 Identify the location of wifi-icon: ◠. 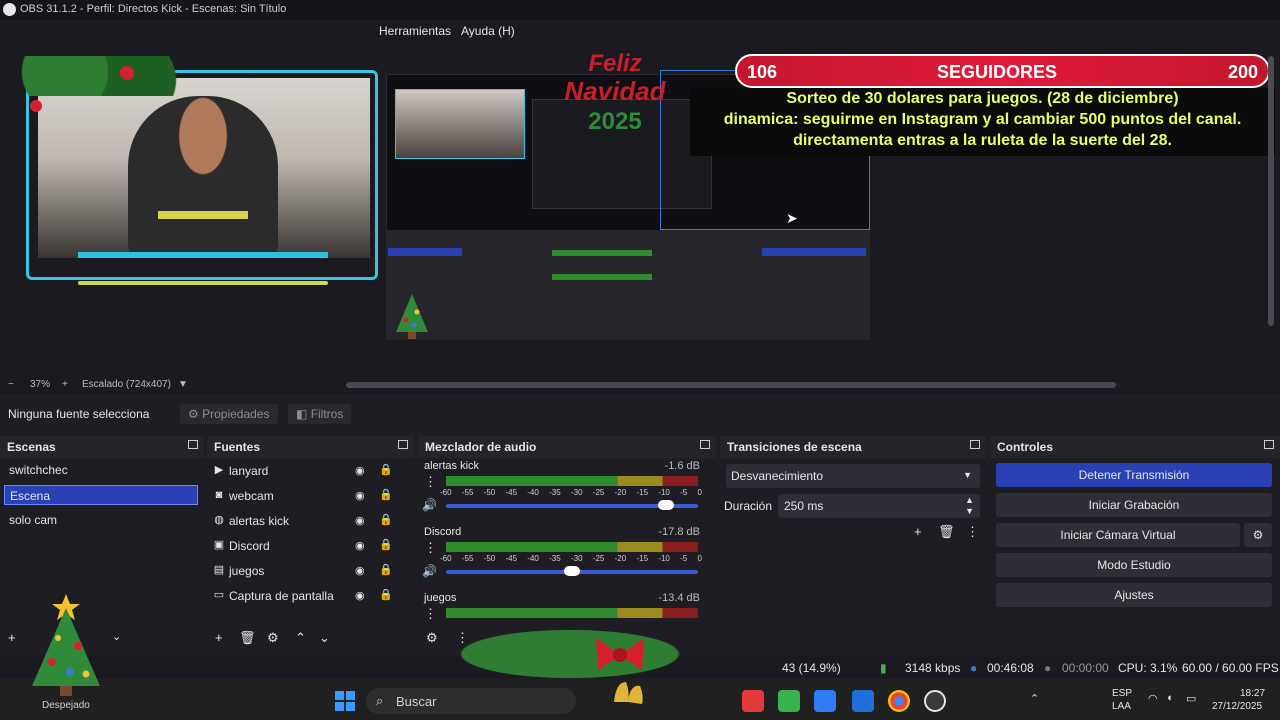
(1153, 698).